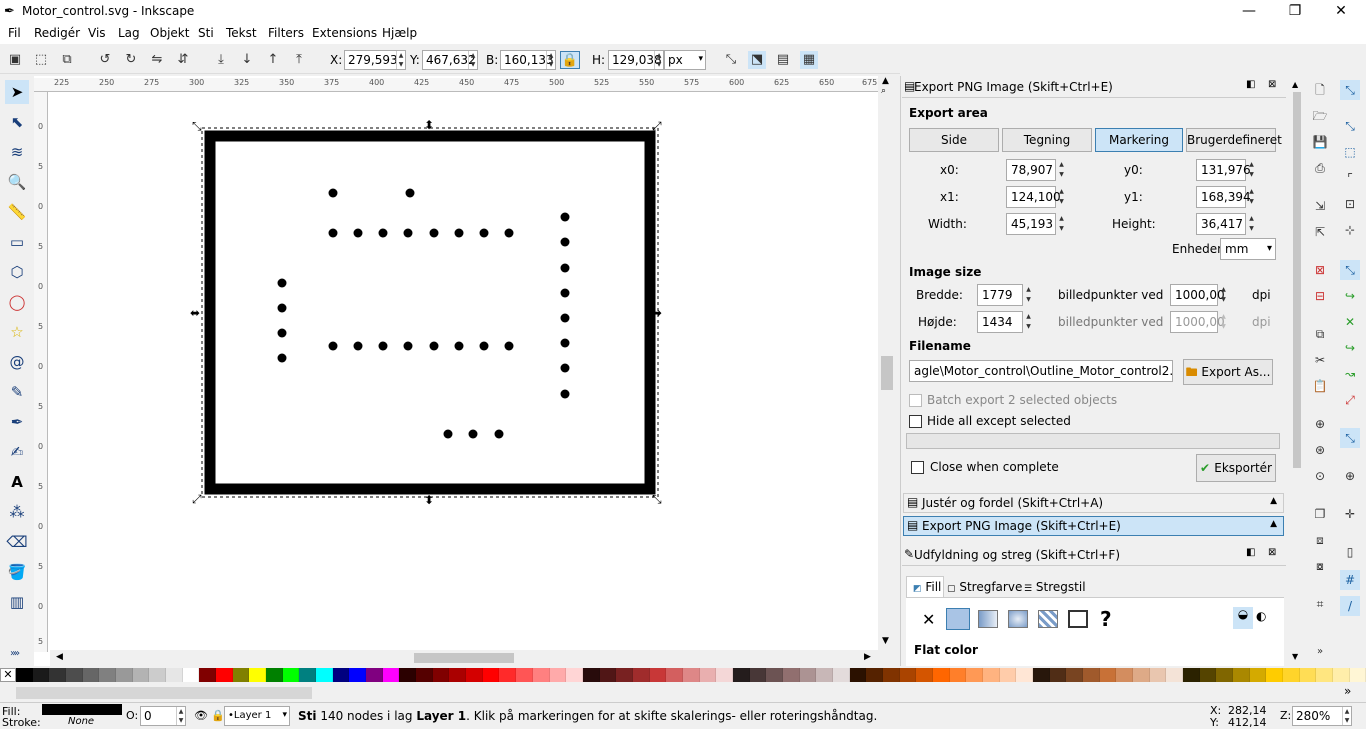 Image resolution: width=1366 pixels, height=729 pixels. Describe the element at coordinates (1320, 540) in the screenshot. I see `clone-icon: ⧈` at that location.